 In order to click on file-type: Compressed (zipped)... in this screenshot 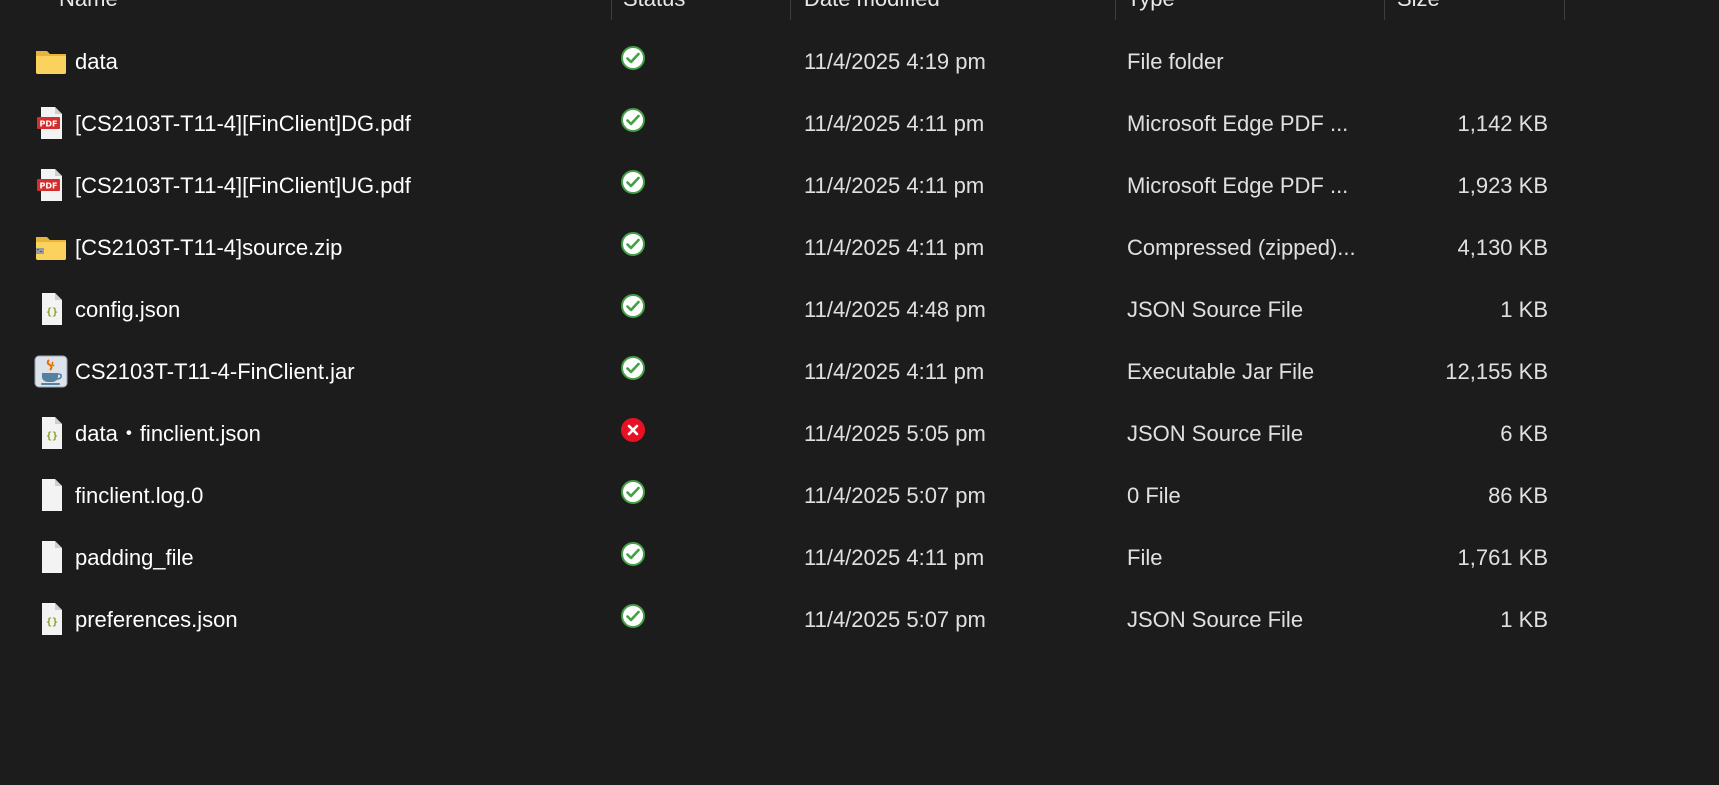, I will do `click(1241, 247)`.